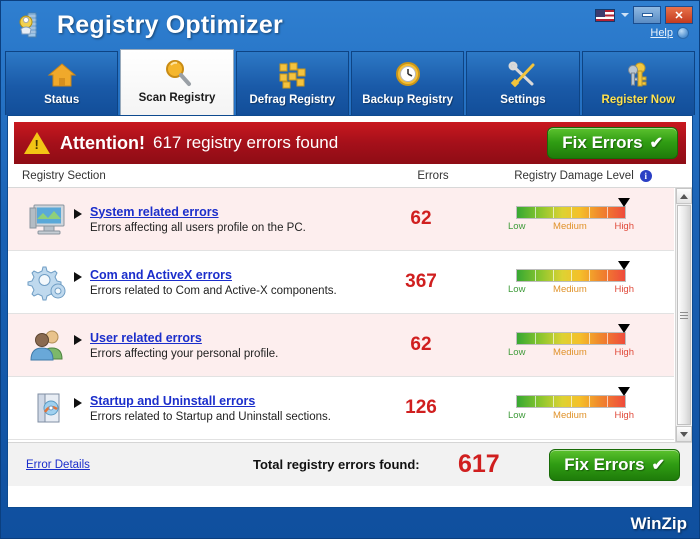  What do you see at coordinates (184, 338) in the screenshot?
I see `section-link: User related errors` at bounding box center [184, 338].